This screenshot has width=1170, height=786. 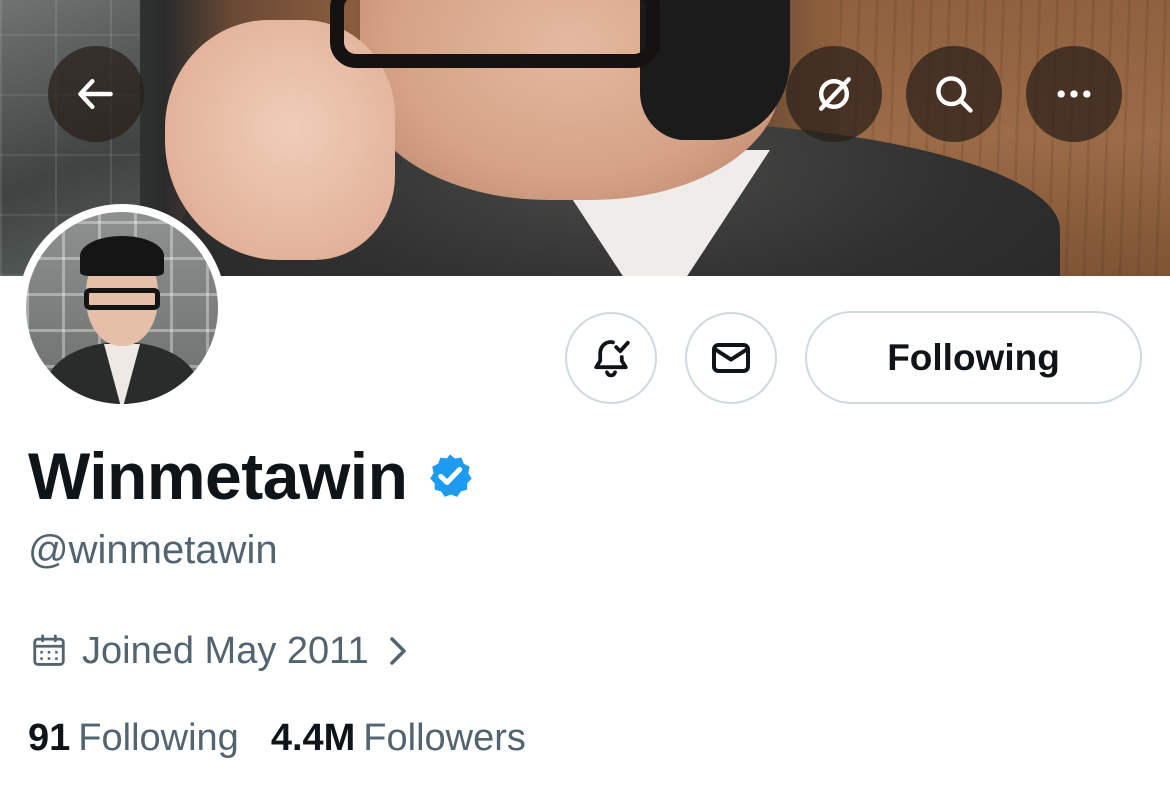 I want to click on notifications-button, so click(x=611, y=358).